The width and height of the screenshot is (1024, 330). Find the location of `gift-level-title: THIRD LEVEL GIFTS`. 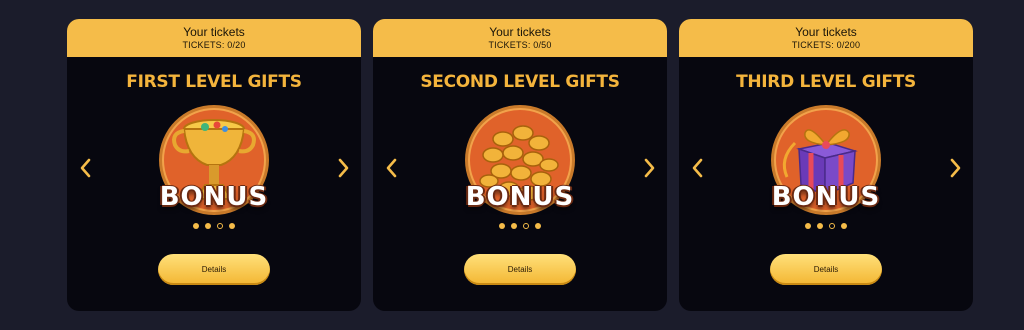

gift-level-title: THIRD LEVEL GIFTS is located at coordinates (826, 82).